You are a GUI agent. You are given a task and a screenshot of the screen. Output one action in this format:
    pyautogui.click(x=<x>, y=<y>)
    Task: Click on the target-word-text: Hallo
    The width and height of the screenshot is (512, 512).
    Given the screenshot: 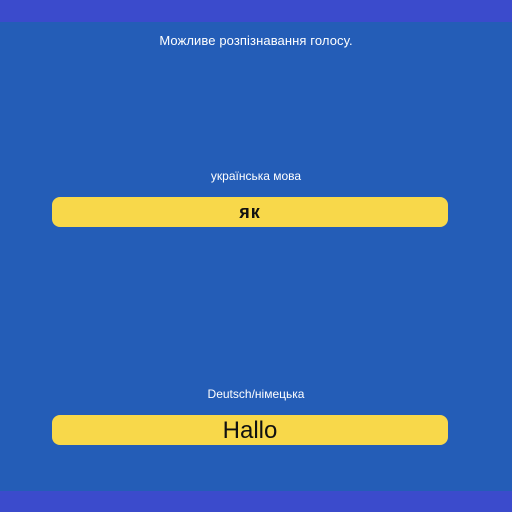 What is the action you would take?
    pyautogui.click(x=250, y=430)
    